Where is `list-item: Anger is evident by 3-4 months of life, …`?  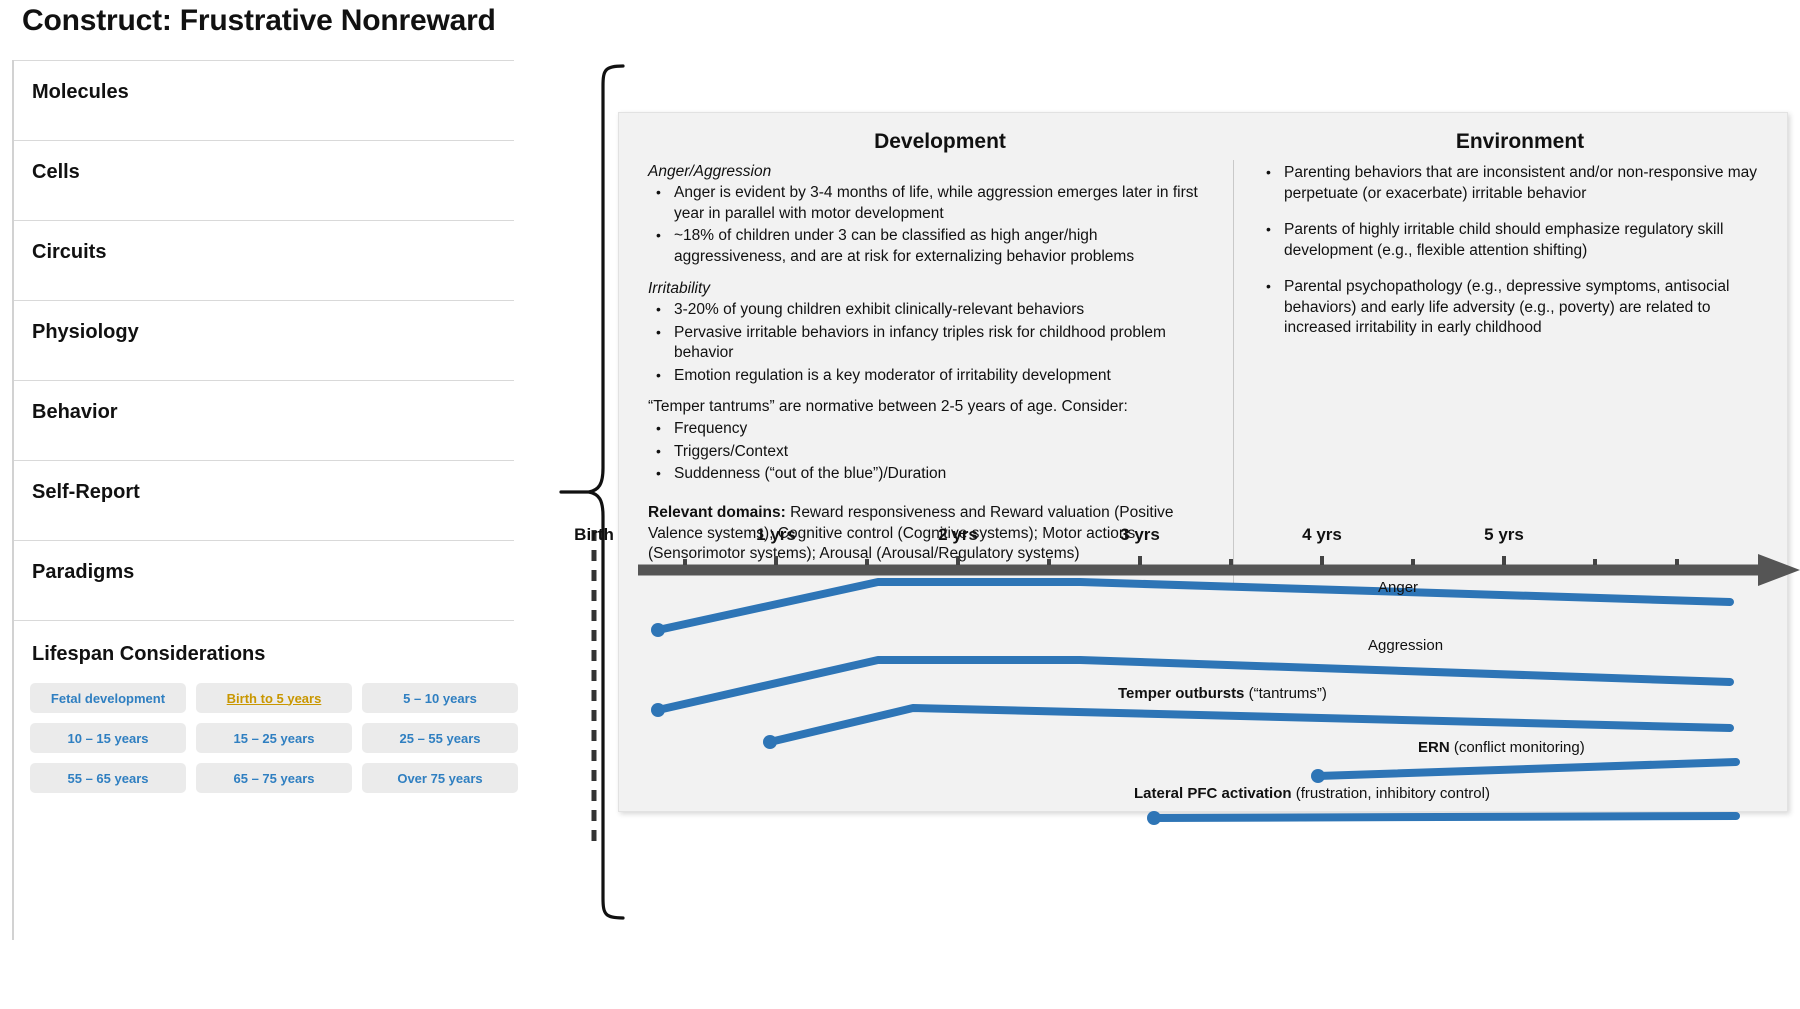 list-item: Anger is evident by 3-4 months of life, … is located at coordinates (929, 203).